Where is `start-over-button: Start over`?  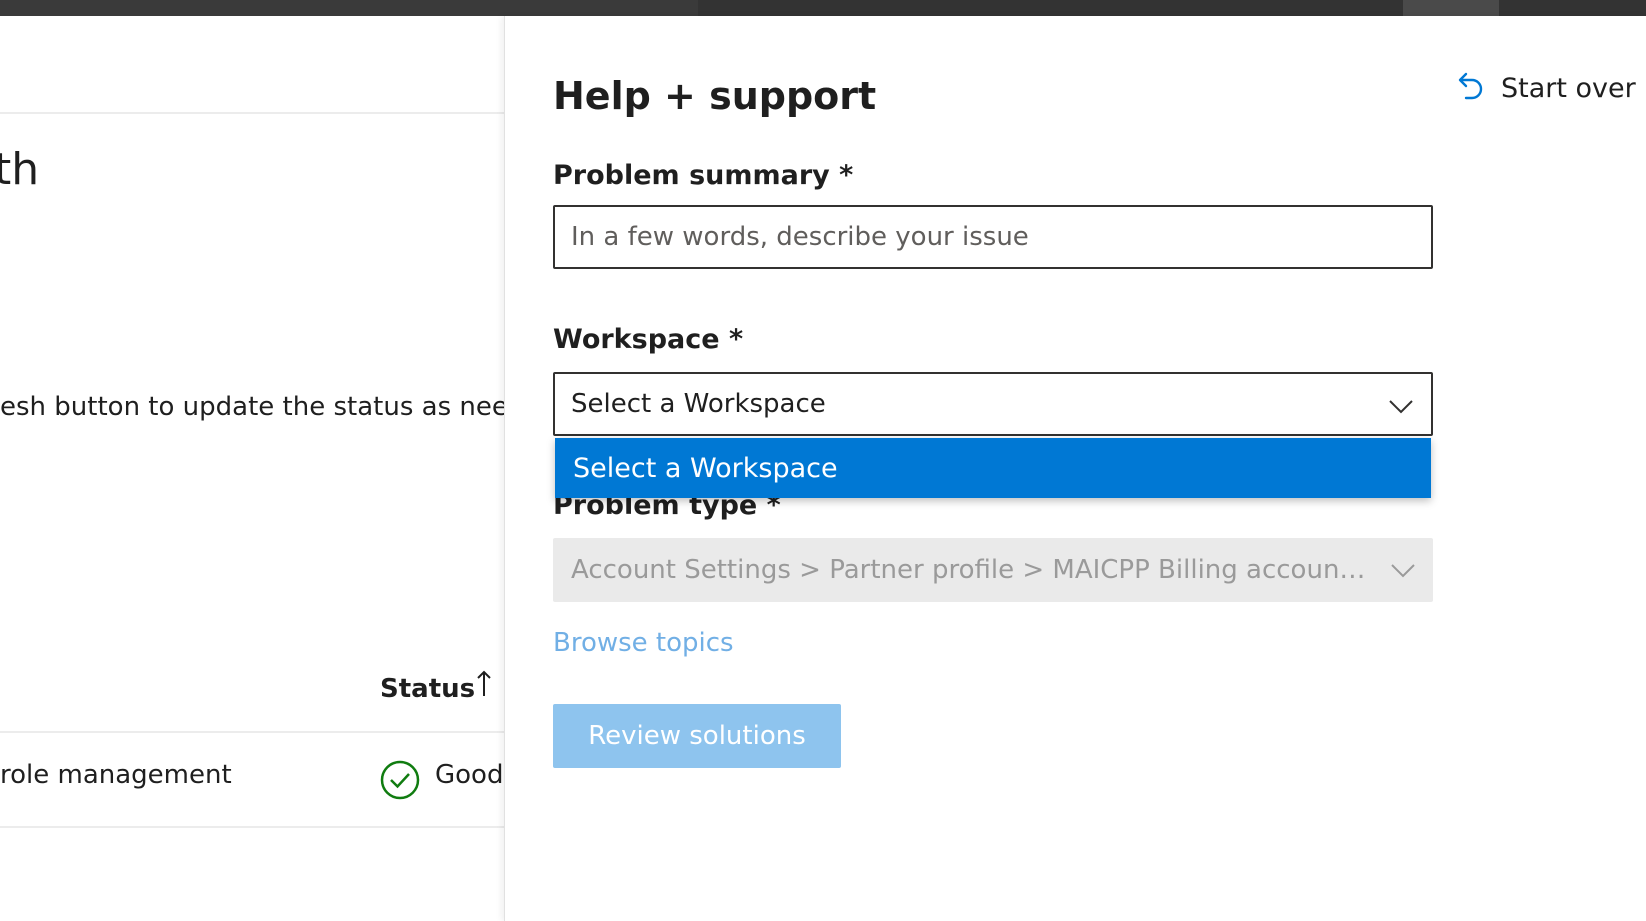
start-over-button: Start over is located at coordinates (1544, 88).